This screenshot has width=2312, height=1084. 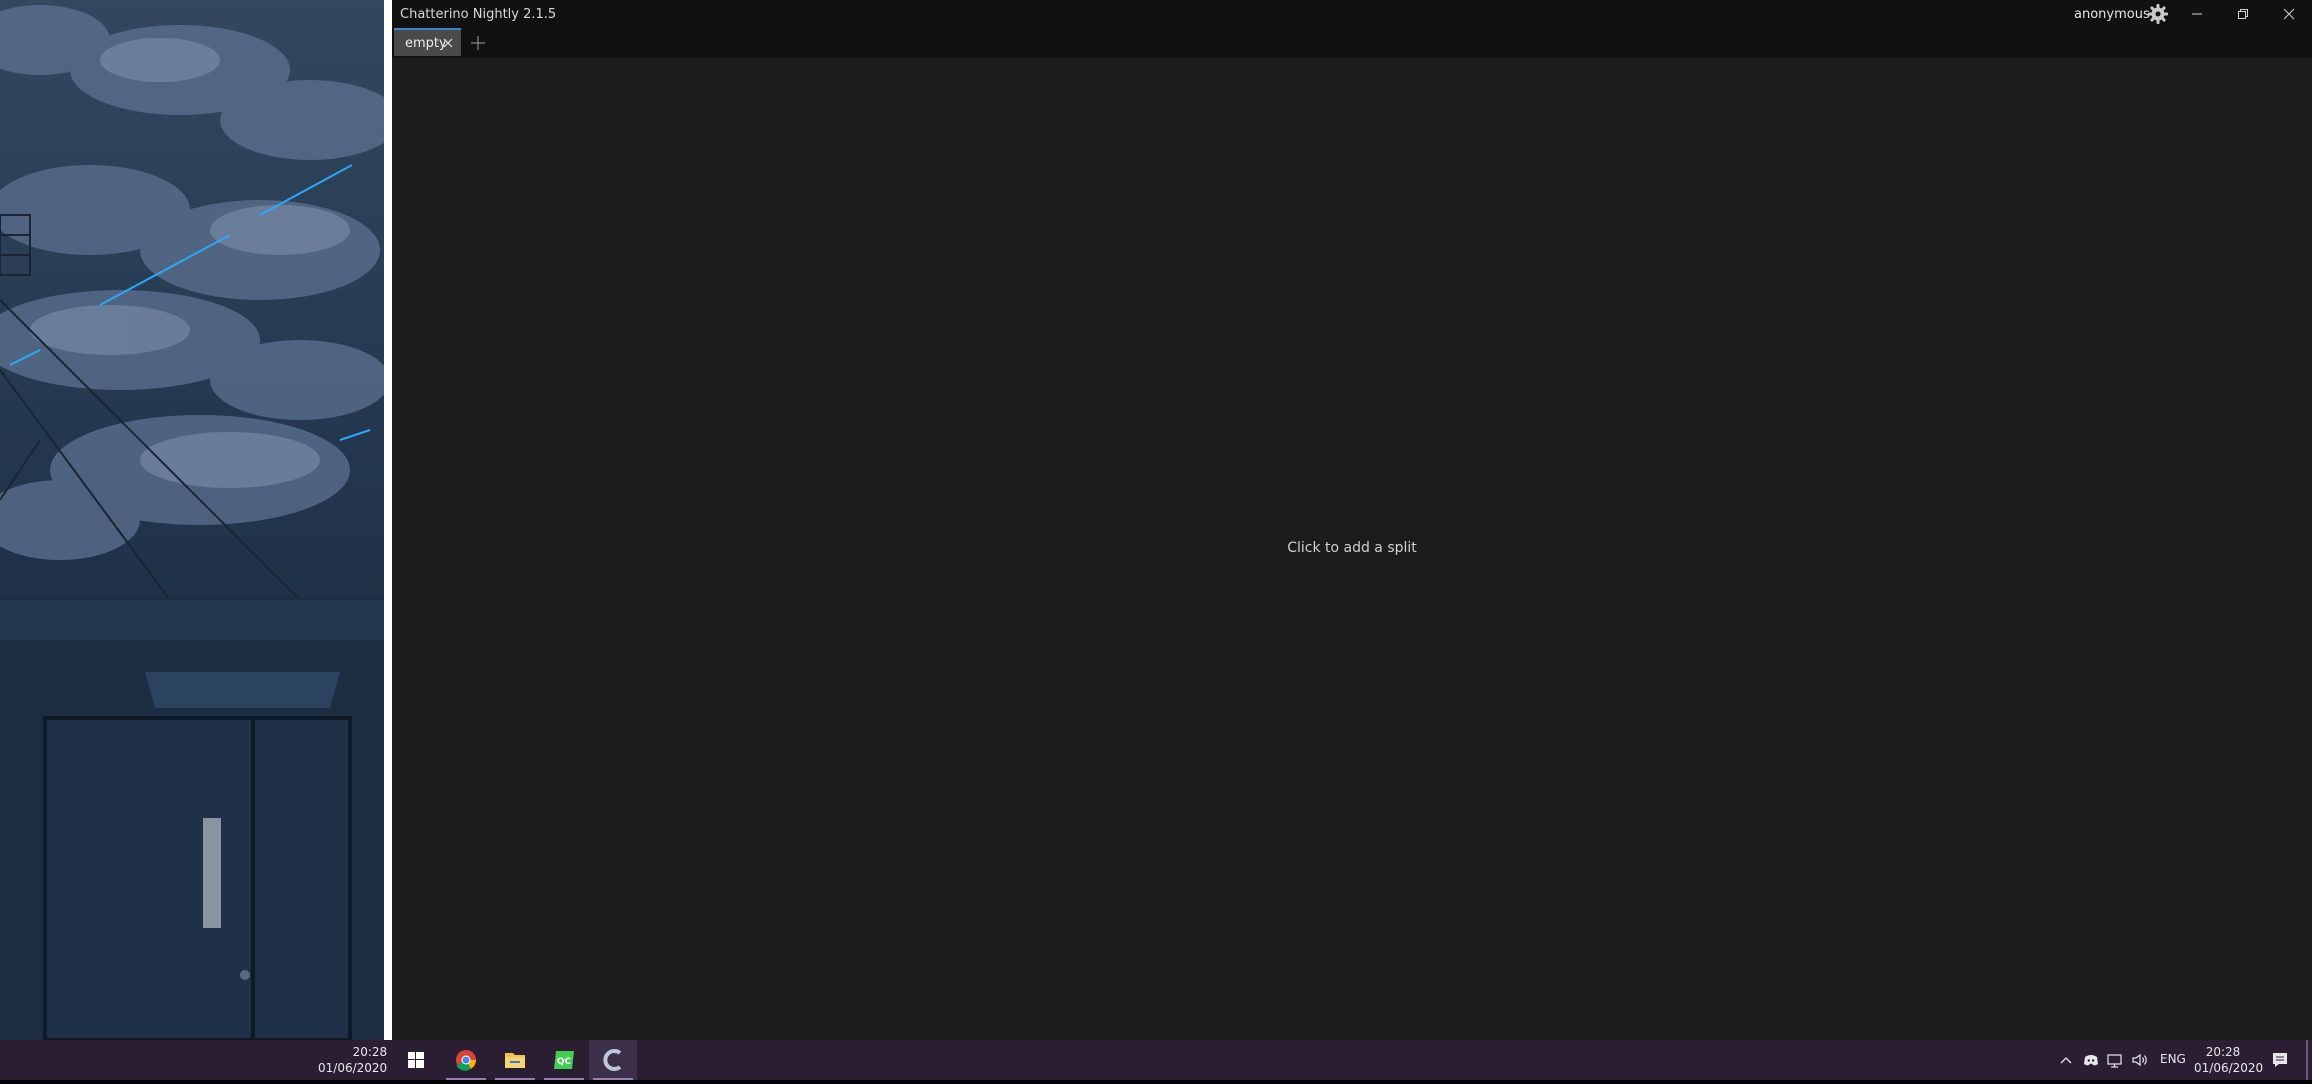 What do you see at coordinates (1352, 14) in the screenshot?
I see `title-bar: Chatterino Nightly 2.1.5 anonymous` at bounding box center [1352, 14].